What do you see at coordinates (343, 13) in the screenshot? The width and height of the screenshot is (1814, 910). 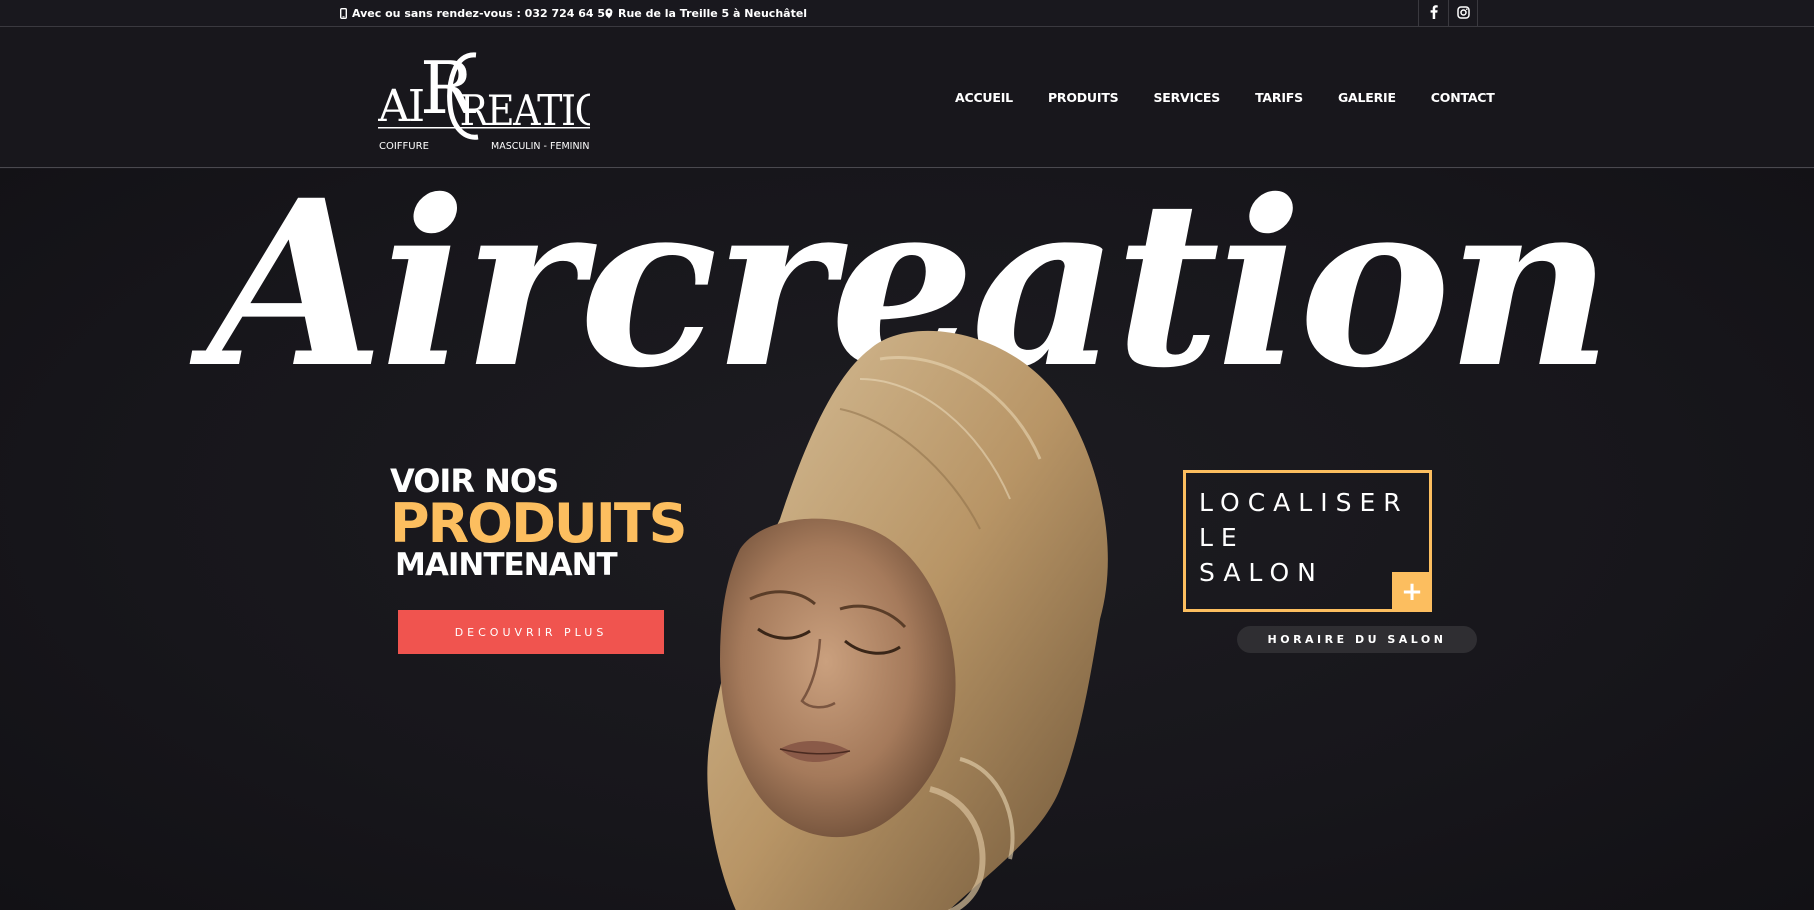 I see `mobile-phone-icon` at bounding box center [343, 13].